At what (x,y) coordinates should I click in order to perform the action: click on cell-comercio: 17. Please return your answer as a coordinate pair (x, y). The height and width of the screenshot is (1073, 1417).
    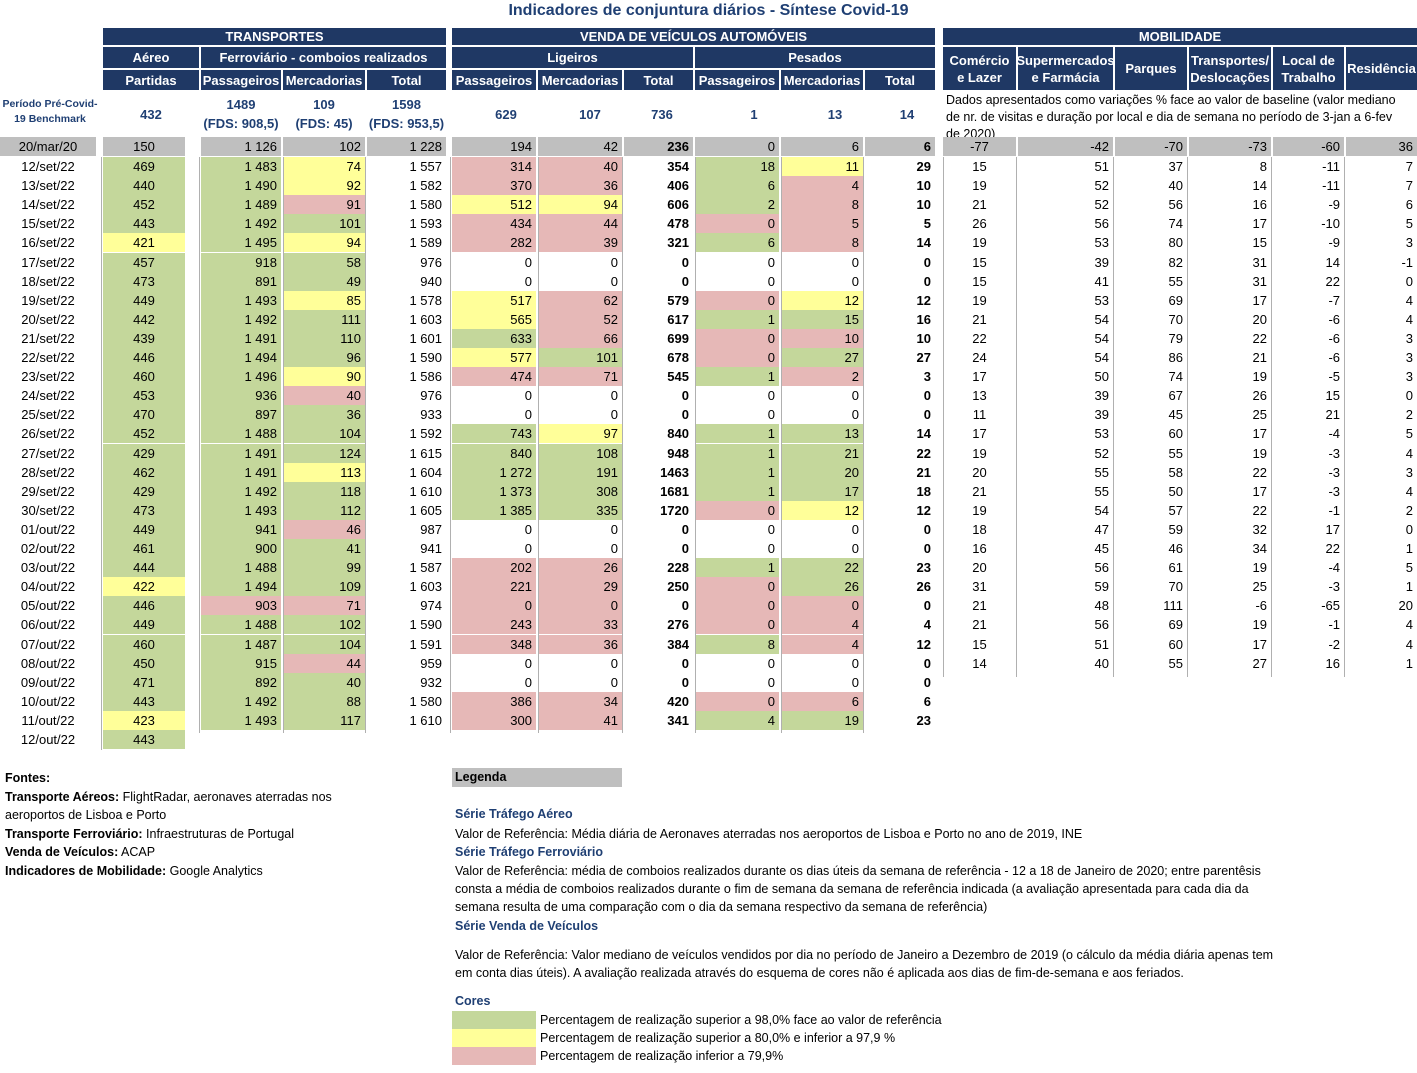
    Looking at the image, I should click on (979, 434).